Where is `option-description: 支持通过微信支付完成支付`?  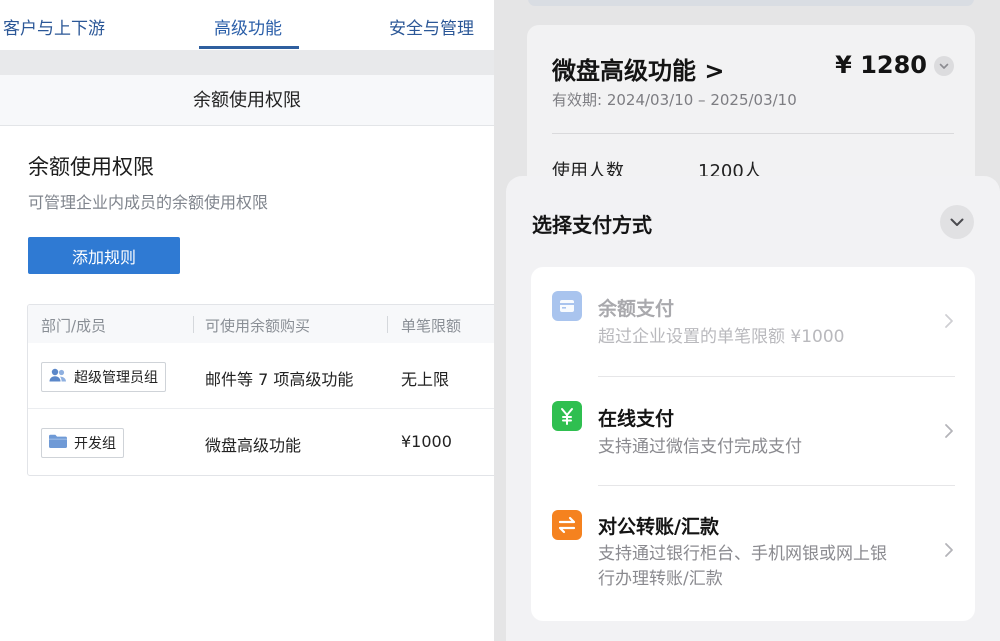 option-description: 支持通过微信支付完成支付 is located at coordinates (700, 447).